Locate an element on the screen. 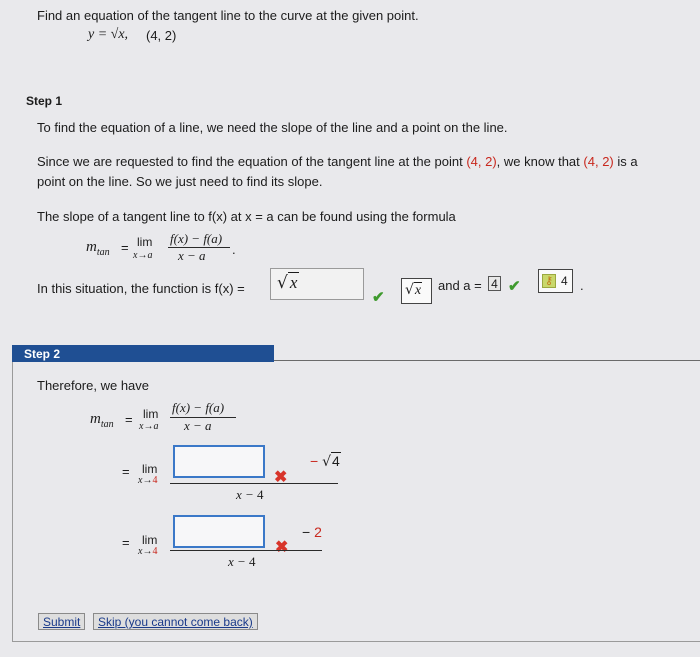 The width and height of the screenshot is (700, 657). therefore-text: Therefore, we have is located at coordinates (93, 385).